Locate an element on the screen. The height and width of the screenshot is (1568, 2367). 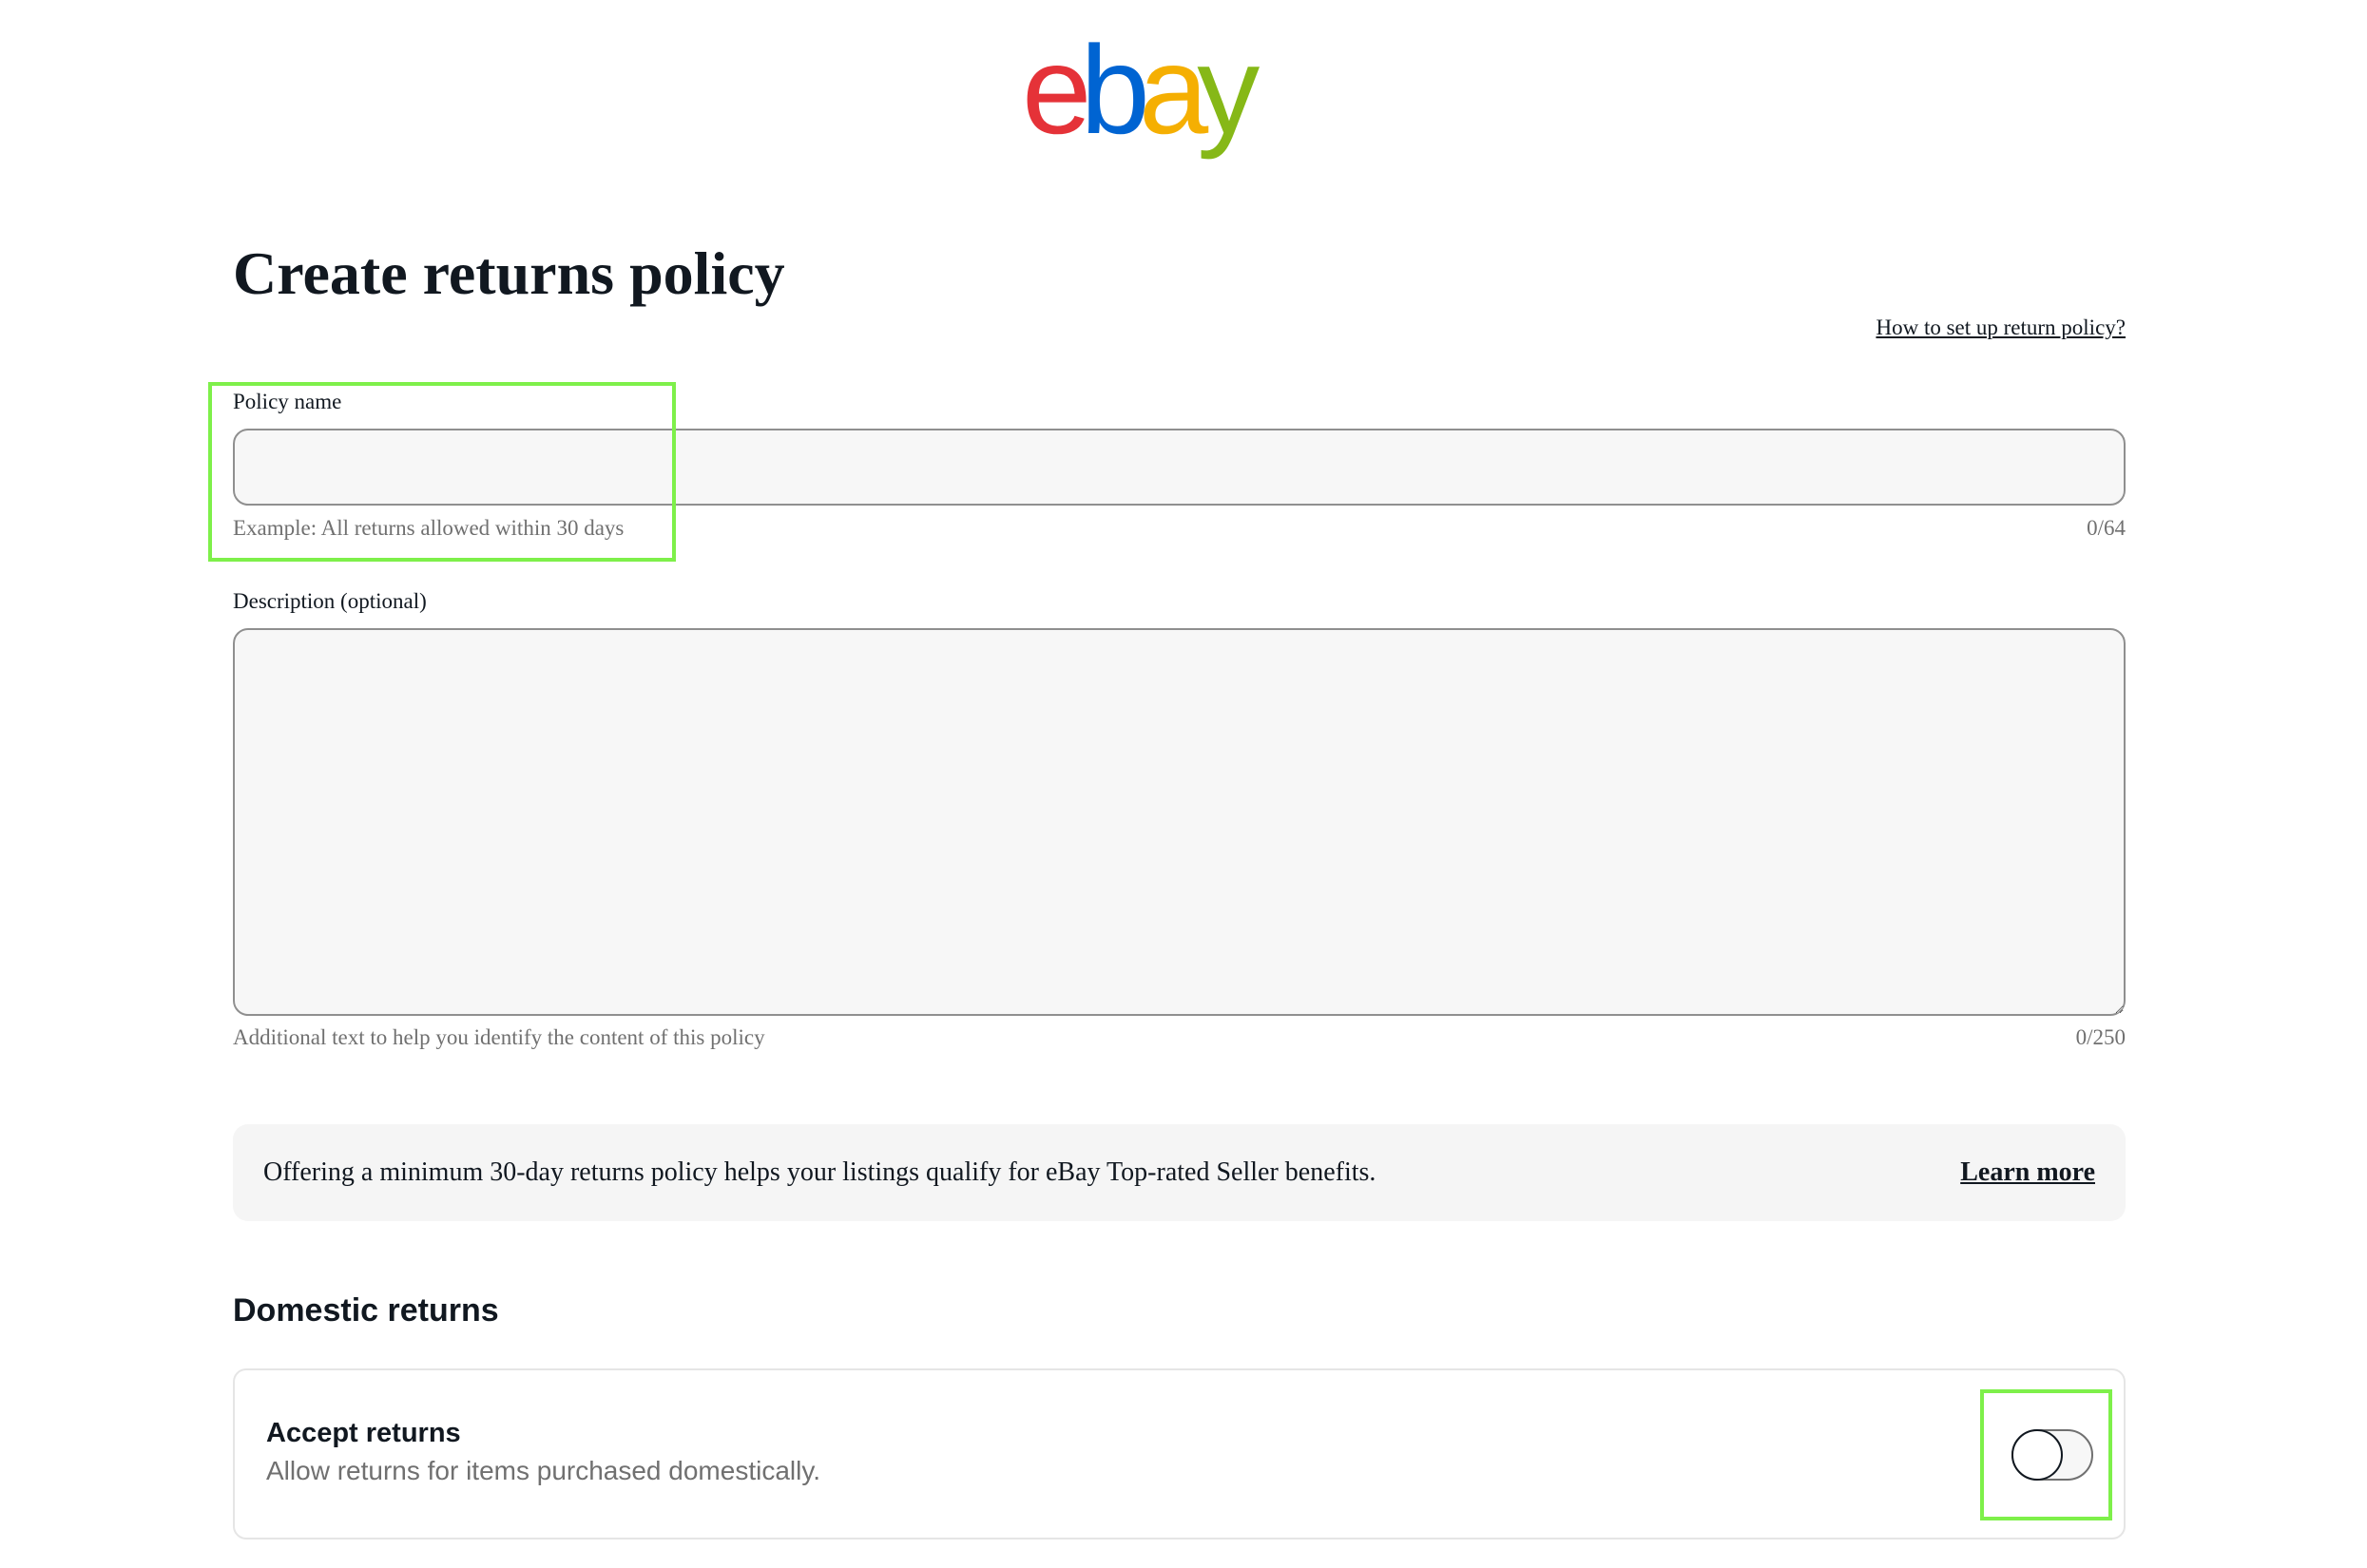
policy-name-label: Policy name is located at coordinates (287, 401).